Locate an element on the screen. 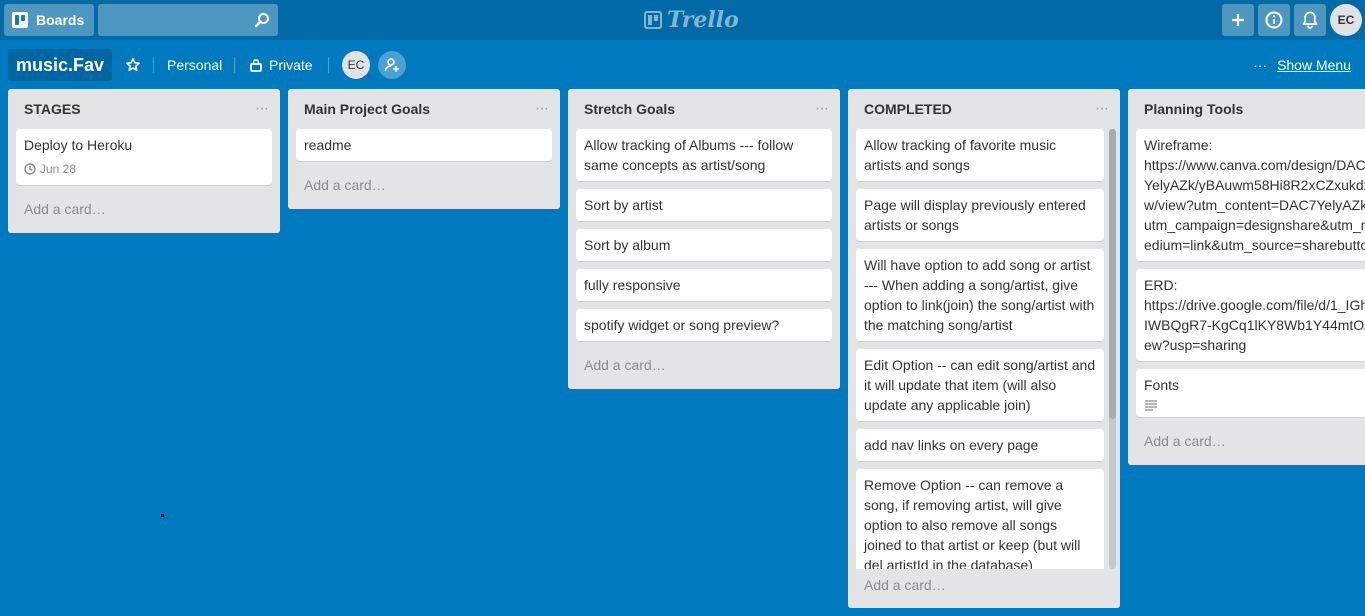  trello-logo-icon is located at coordinates (653, 20).